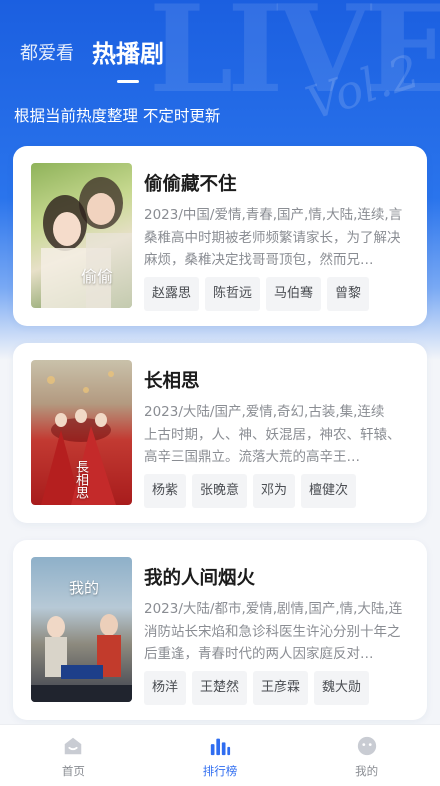  I want to click on cast-chip: 张晚意, so click(220, 491).